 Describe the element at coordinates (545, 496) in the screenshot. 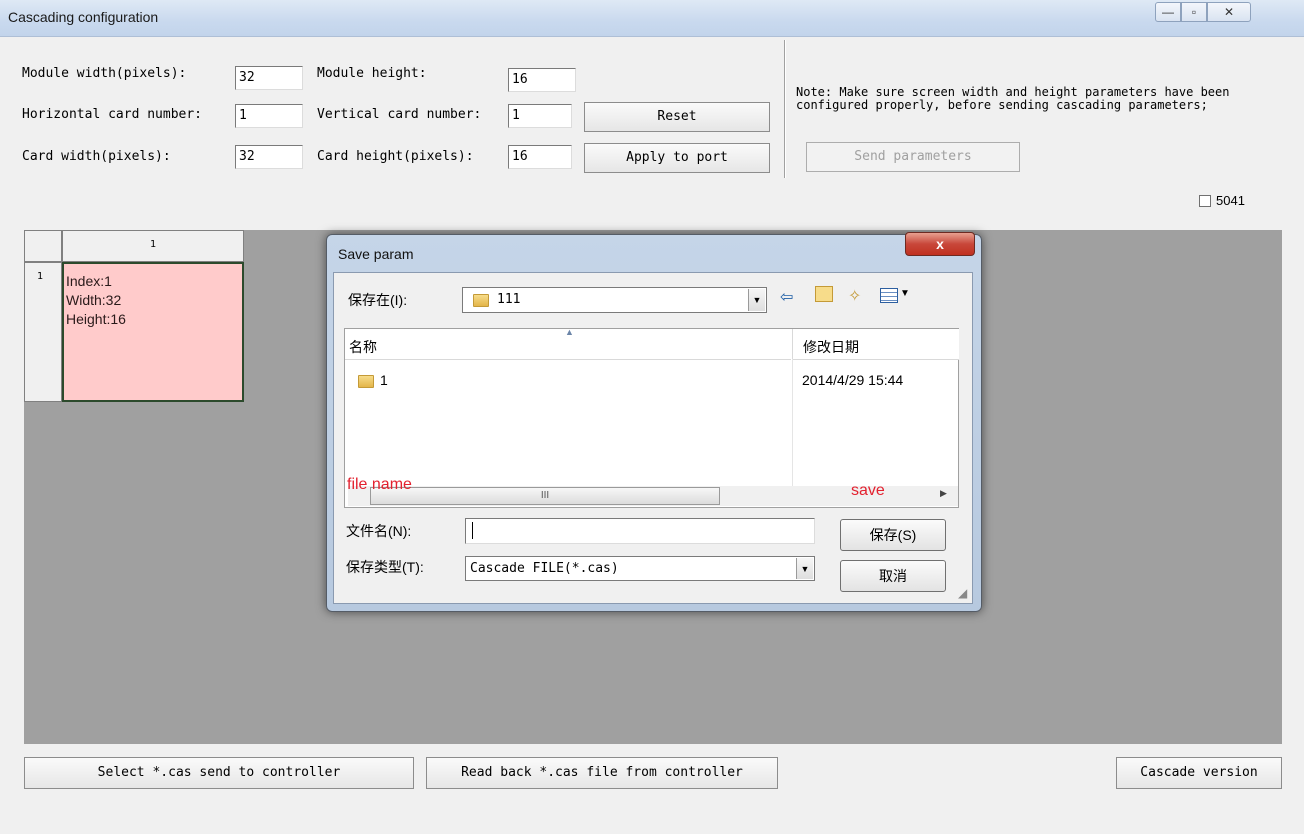

I see `scrollbar-thumb: III` at that location.